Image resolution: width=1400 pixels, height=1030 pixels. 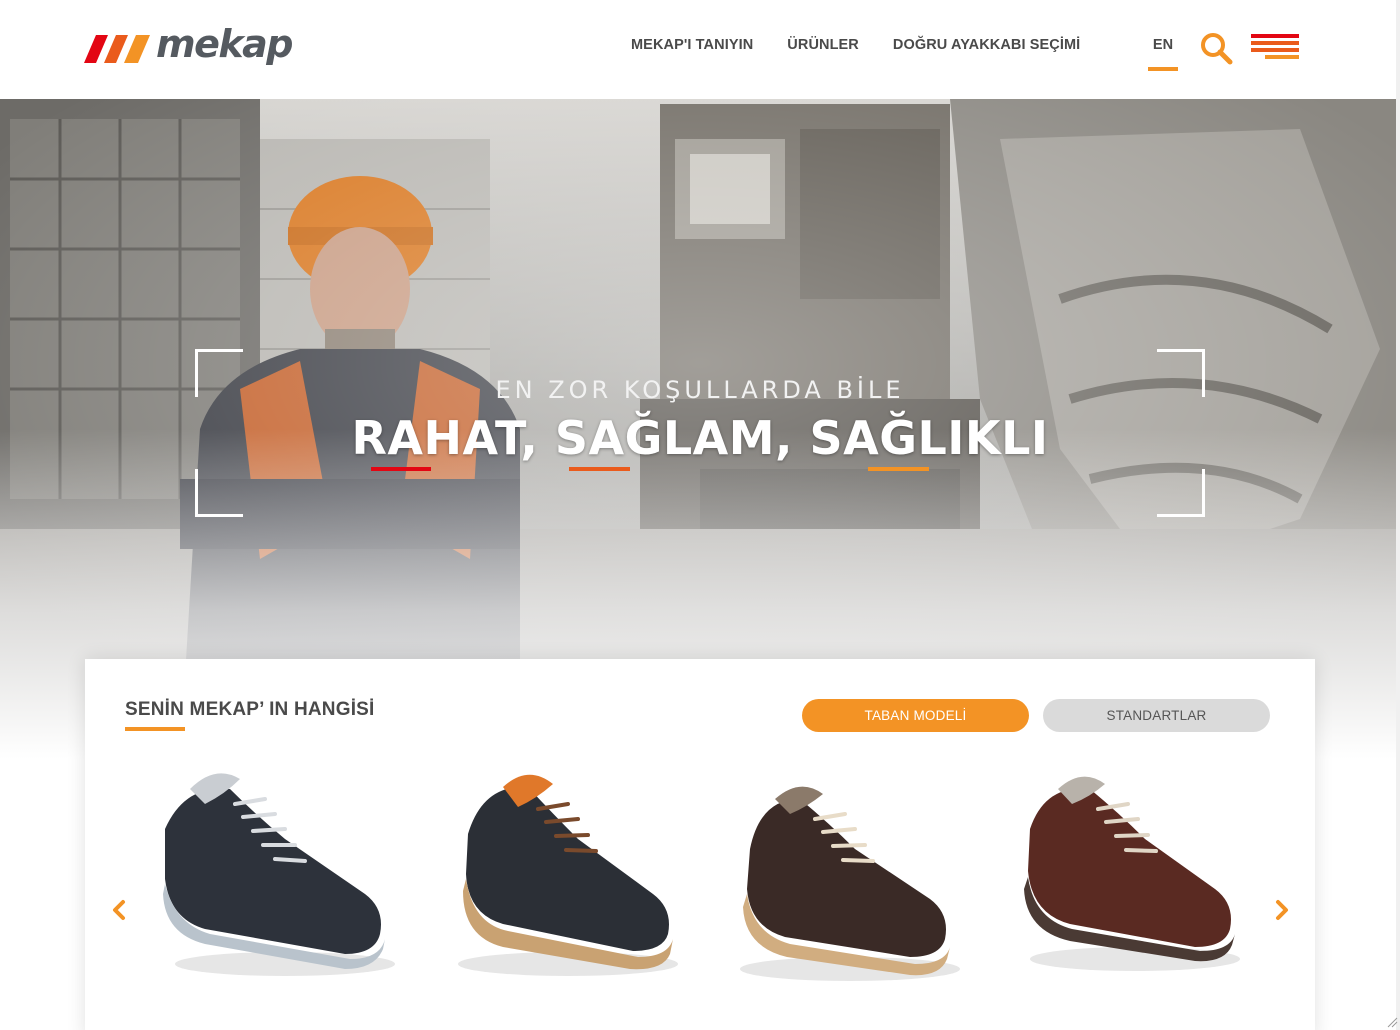 What do you see at coordinates (692, 45) in the screenshot?
I see `nav-item-about: MEKAP'I TANIYIN` at bounding box center [692, 45].